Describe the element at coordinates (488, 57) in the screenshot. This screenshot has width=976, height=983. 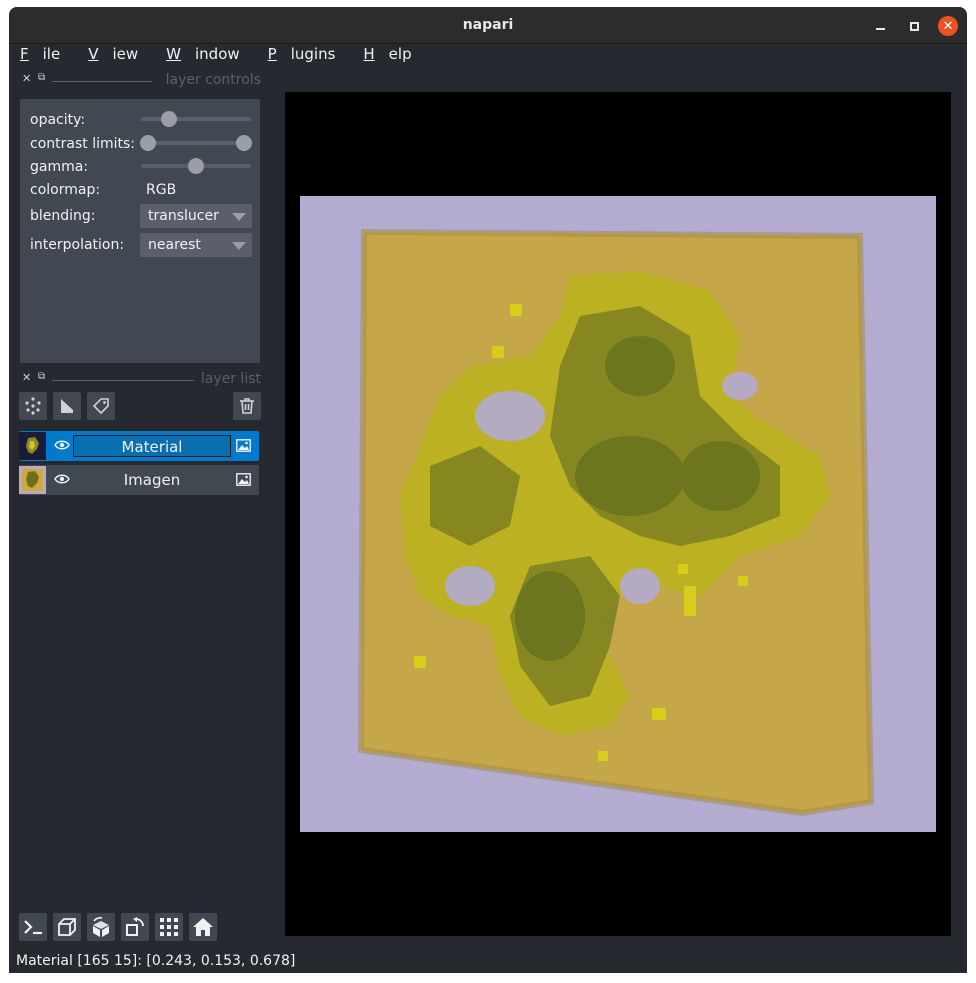
I see `menu-bar: File View Window Plugins Help` at that location.